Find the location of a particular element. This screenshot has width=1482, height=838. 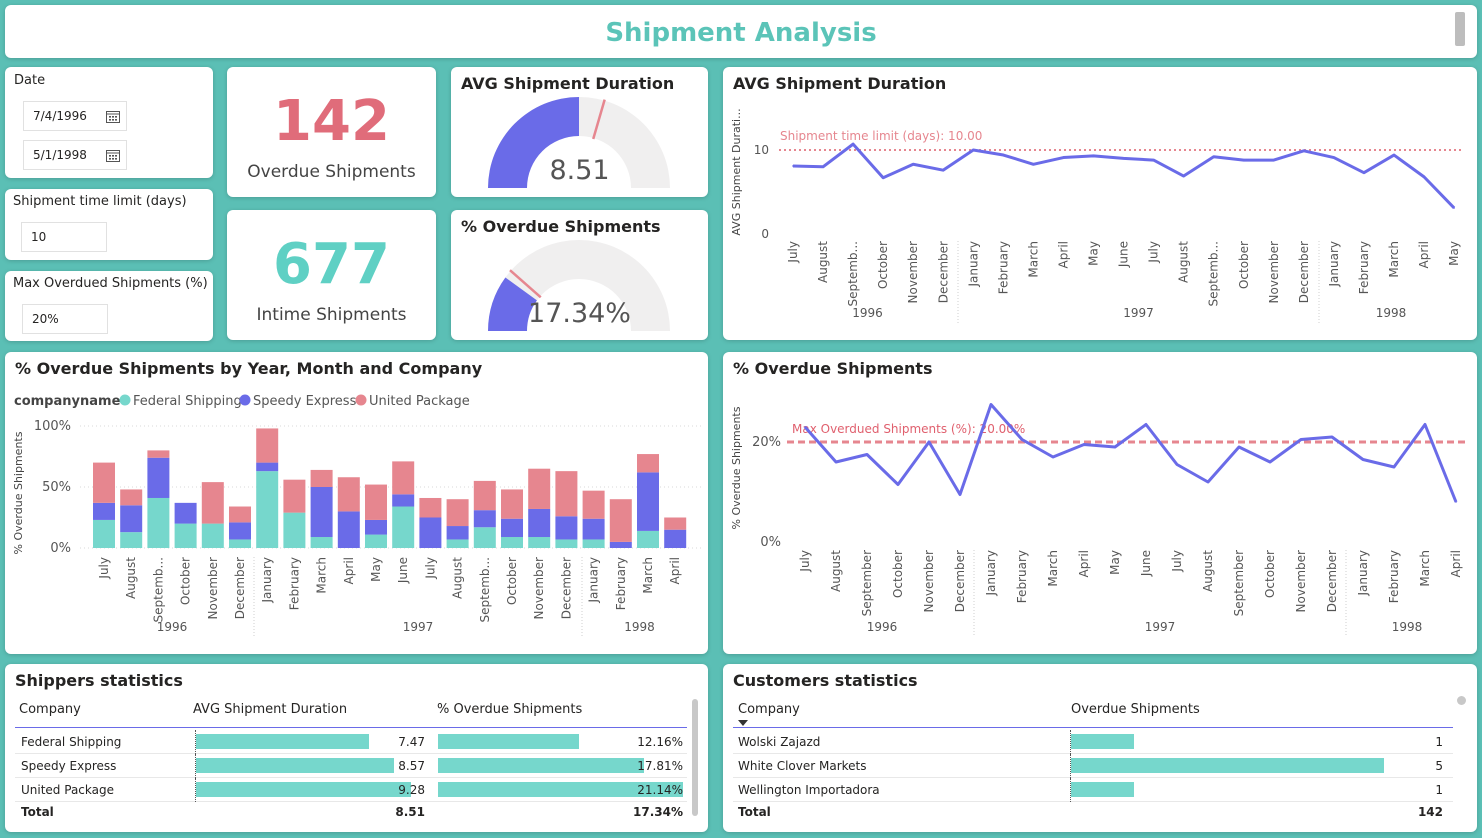

table-row: White Clover Markets 5 is located at coordinates (1093, 766).